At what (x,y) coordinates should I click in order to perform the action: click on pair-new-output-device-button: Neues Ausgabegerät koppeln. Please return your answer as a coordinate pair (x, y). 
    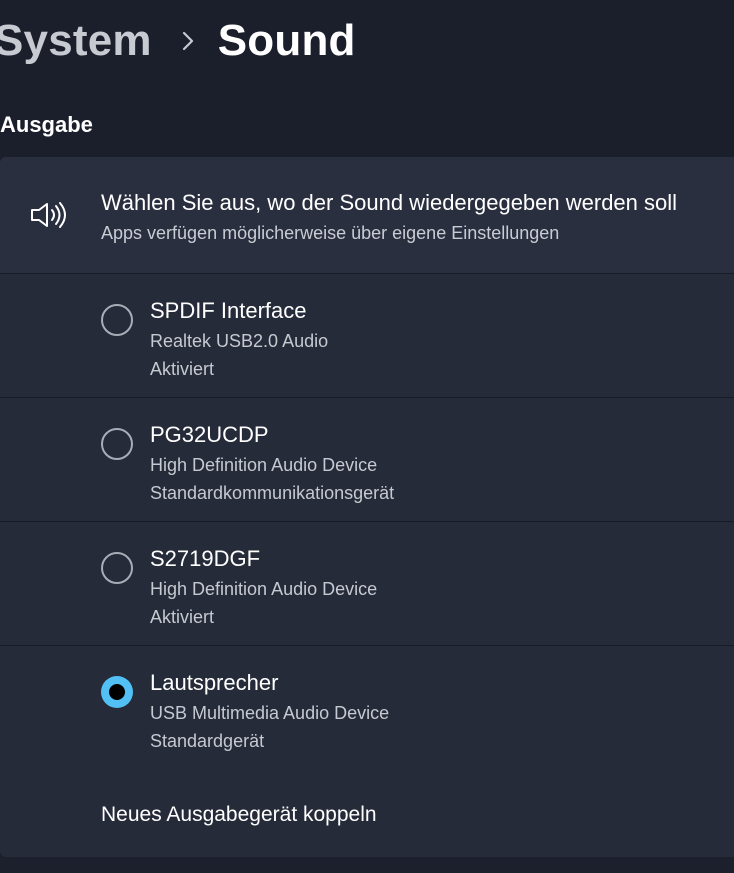
    Looking at the image, I should click on (367, 813).